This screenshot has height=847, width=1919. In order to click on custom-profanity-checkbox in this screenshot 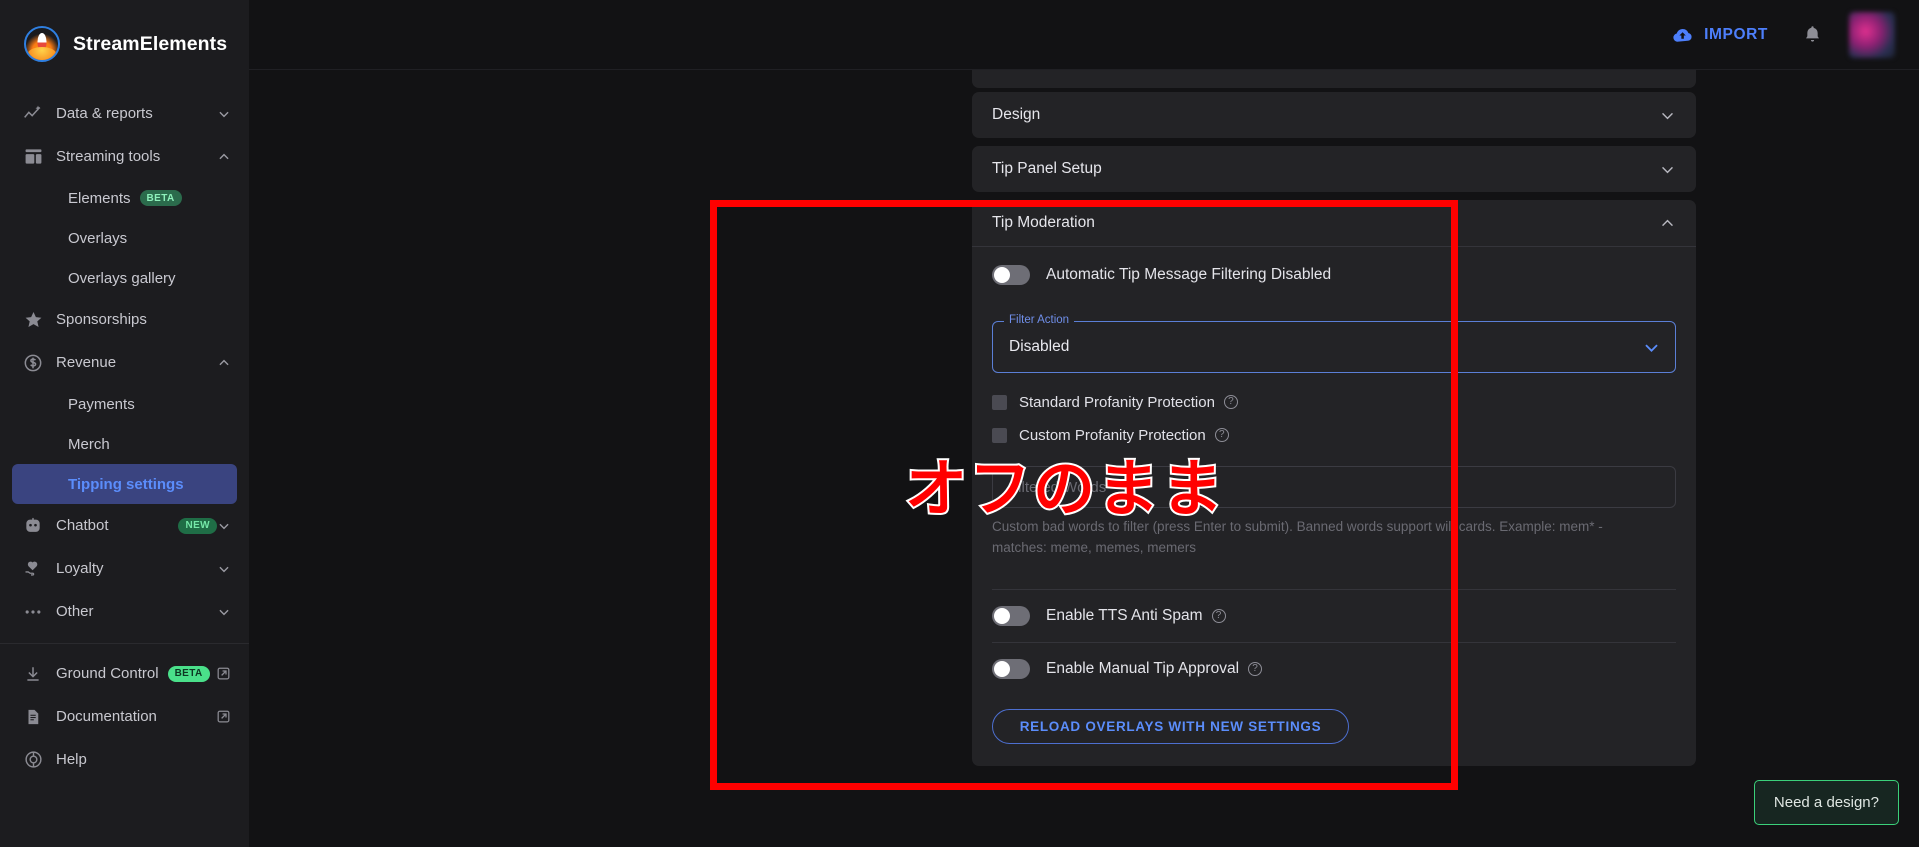, I will do `click(999, 435)`.